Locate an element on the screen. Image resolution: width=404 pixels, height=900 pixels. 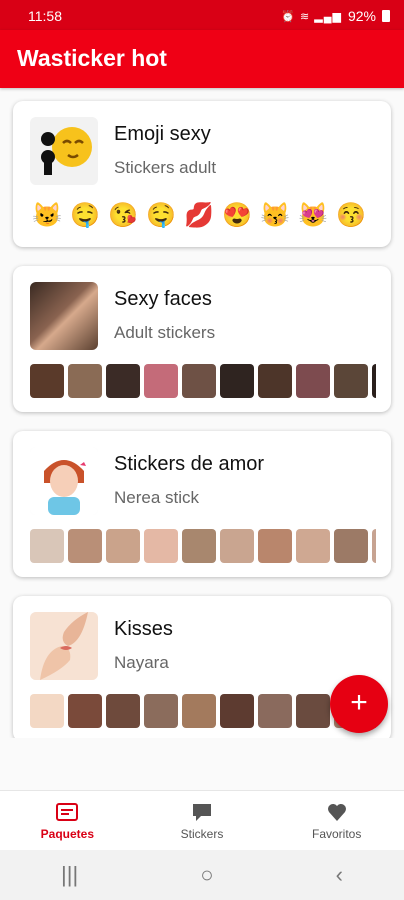
pack-author: Stickers adult is located at coordinates (165, 167).